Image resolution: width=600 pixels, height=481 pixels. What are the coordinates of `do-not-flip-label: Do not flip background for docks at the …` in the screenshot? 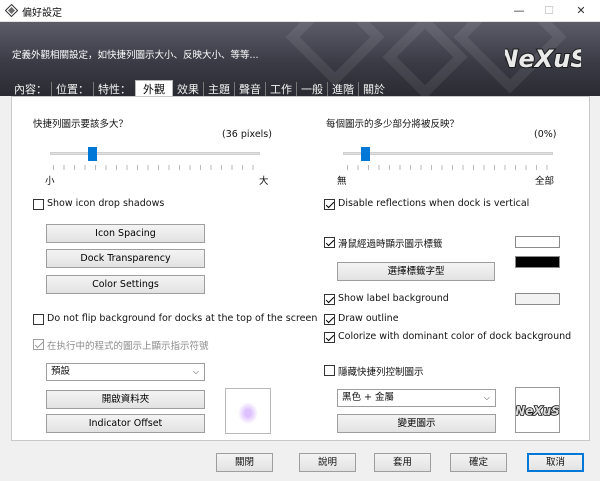 It's located at (182, 318).